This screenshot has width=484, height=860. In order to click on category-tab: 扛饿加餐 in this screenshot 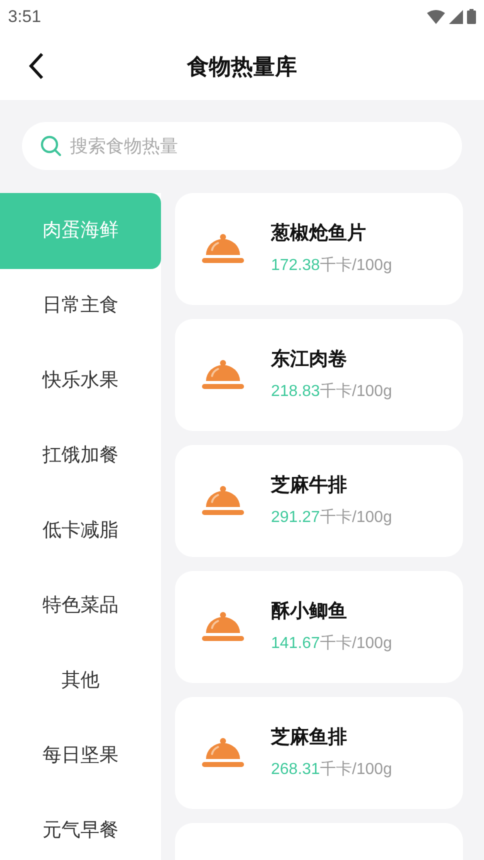, I will do `click(80, 456)`.